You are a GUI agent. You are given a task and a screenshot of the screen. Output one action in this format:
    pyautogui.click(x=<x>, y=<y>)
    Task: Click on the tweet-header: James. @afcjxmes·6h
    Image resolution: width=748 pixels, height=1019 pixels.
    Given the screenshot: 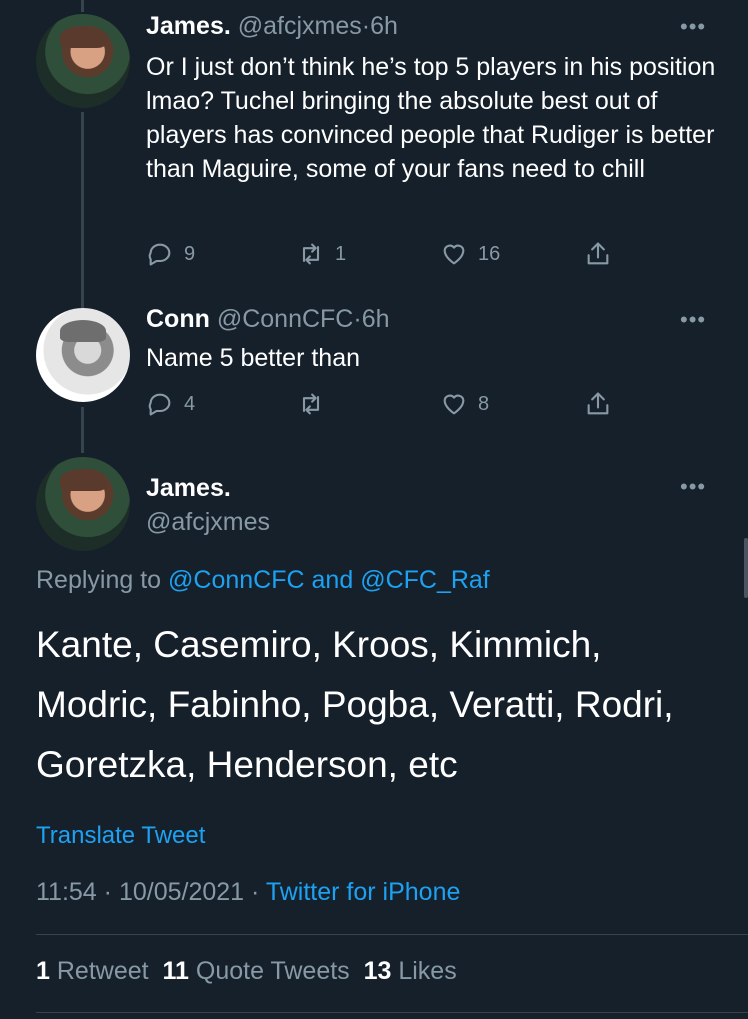 What is the action you would take?
    pyautogui.click(x=272, y=26)
    